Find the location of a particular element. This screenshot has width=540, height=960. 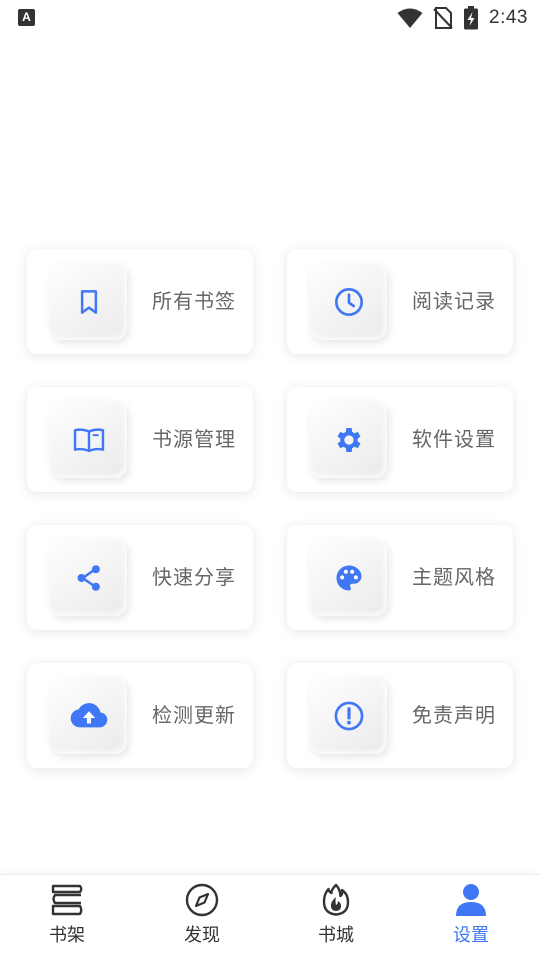

card-label: 阅读记录 is located at coordinates (454, 301).